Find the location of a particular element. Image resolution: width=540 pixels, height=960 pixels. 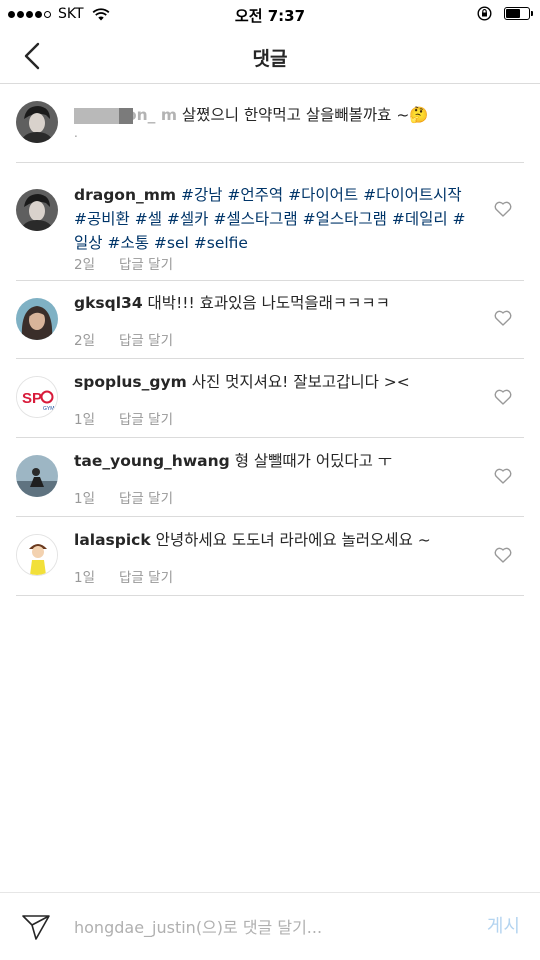

hashtag: #강남 is located at coordinates (202, 195).